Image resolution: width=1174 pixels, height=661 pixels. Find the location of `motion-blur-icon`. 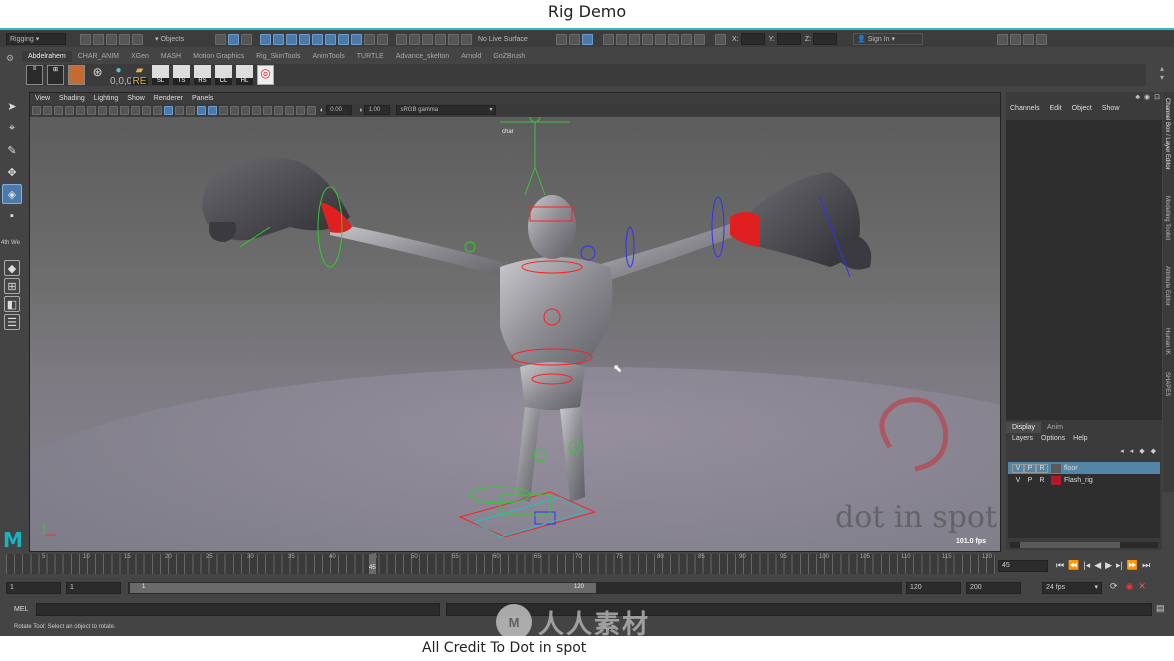

motion-blur-icon is located at coordinates (245, 110).